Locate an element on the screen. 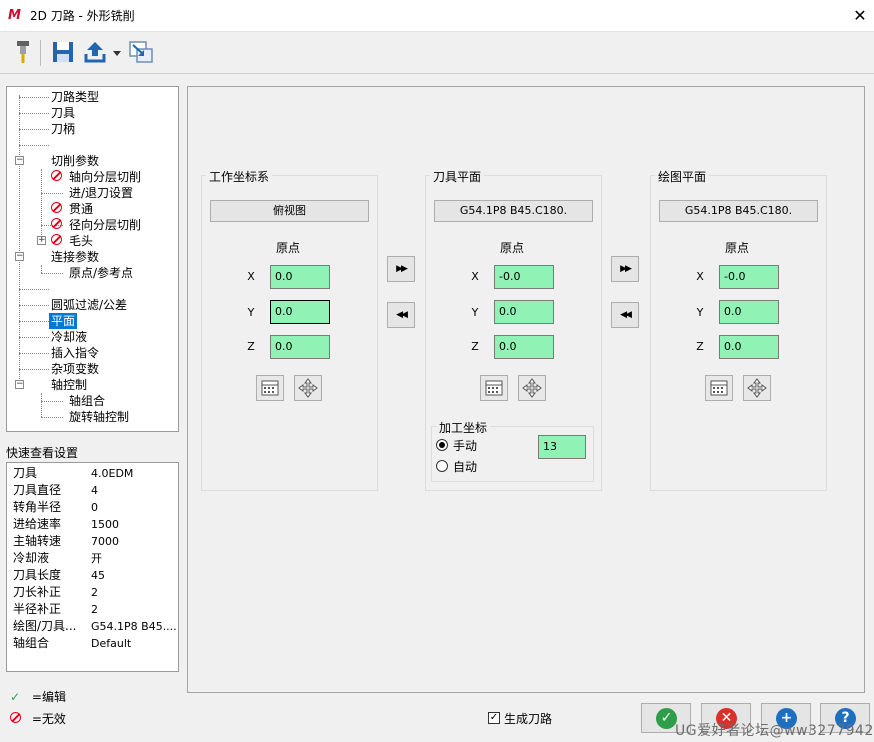  manual-radio is located at coordinates (442, 445).